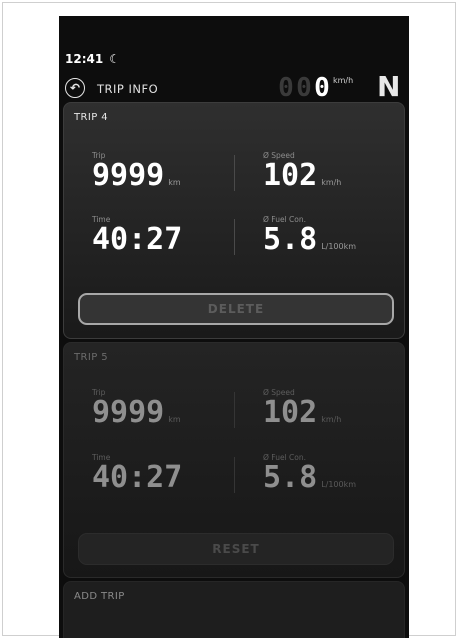 The width and height of the screenshot is (458, 638). What do you see at coordinates (389, 86) in the screenshot?
I see `gear-indicator: N` at bounding box center [389, 86].